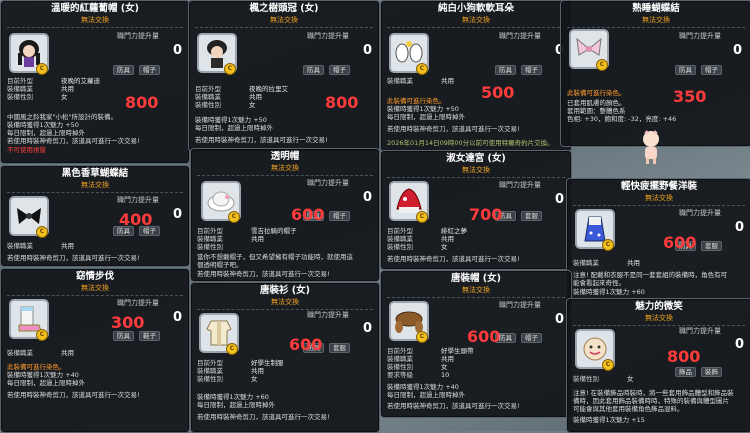 The width and height of the screenshot is (750, 433). What do you see at coordinates (267, 363) in the screenshot?
I see `look-value: 好學生制服` at bounding box center [267, 363].